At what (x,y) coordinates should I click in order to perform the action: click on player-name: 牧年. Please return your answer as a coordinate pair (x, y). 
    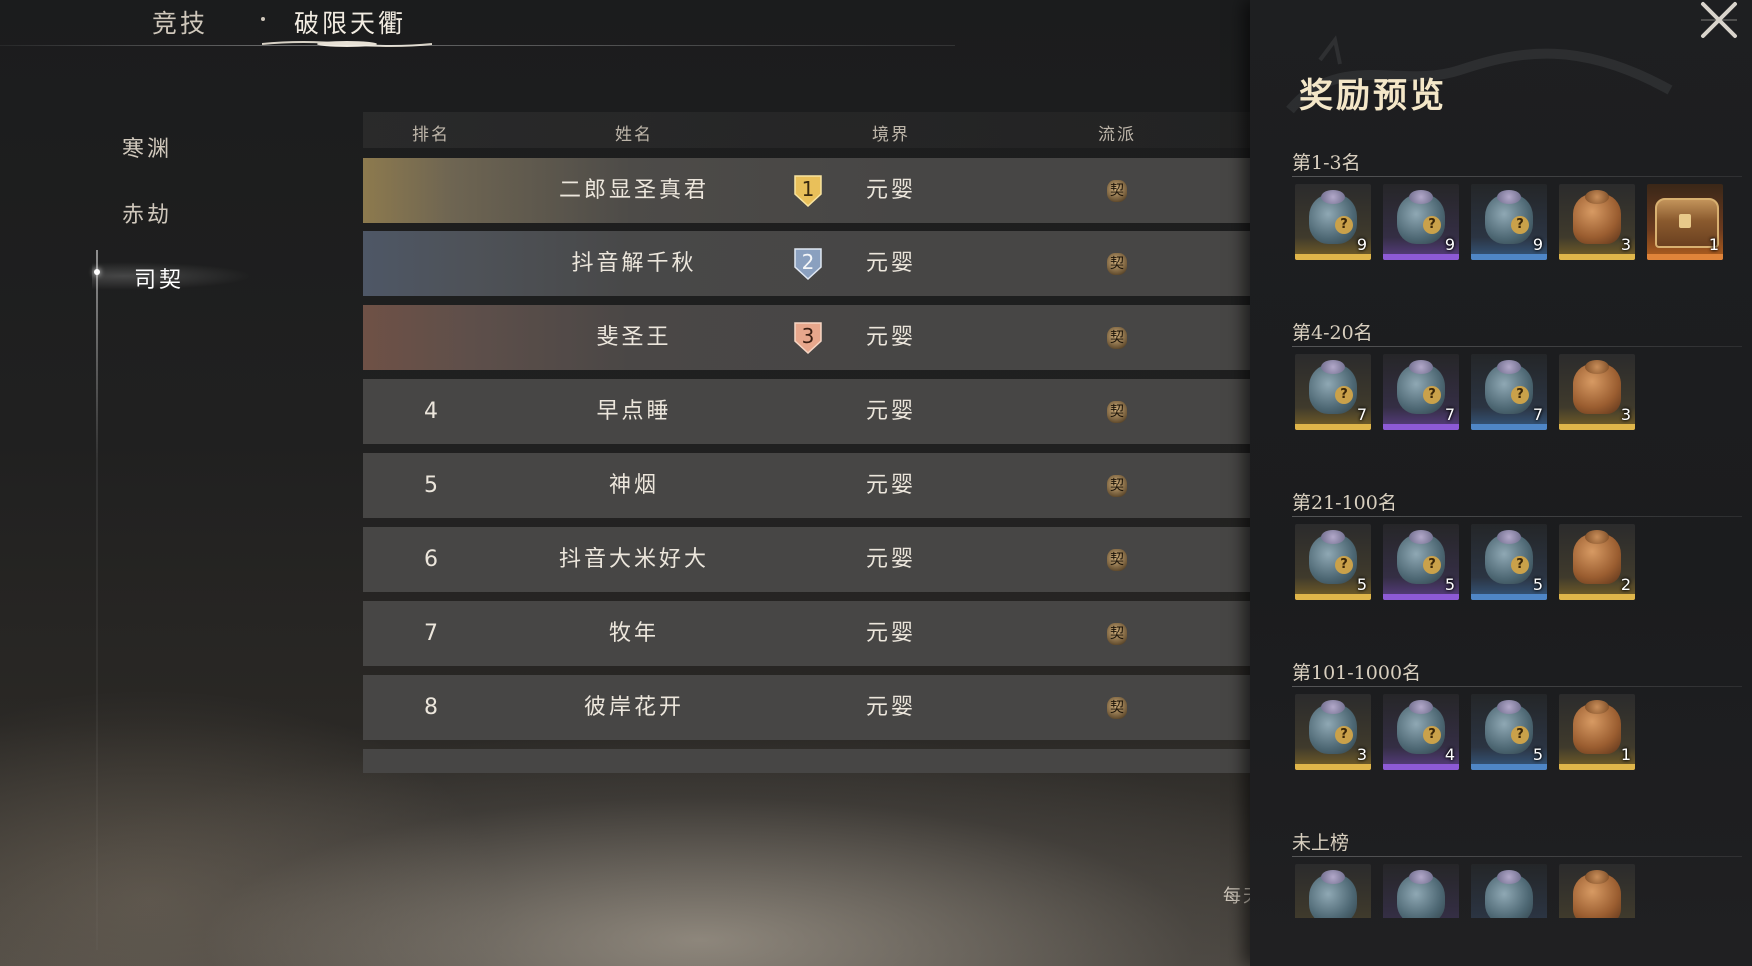
    Looking at the image, I should click on (634, 633).